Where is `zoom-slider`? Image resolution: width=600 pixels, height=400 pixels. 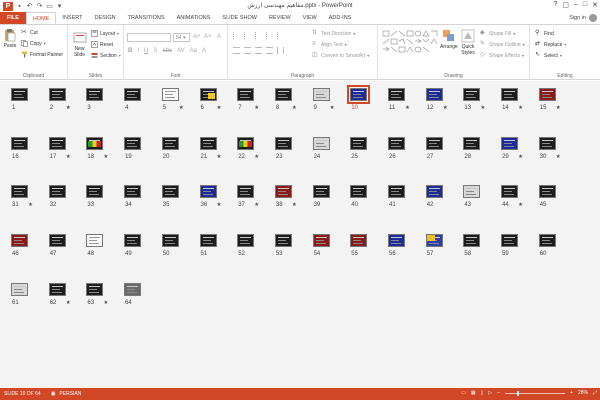
zoom-slider is located at coordinates (535, 393).